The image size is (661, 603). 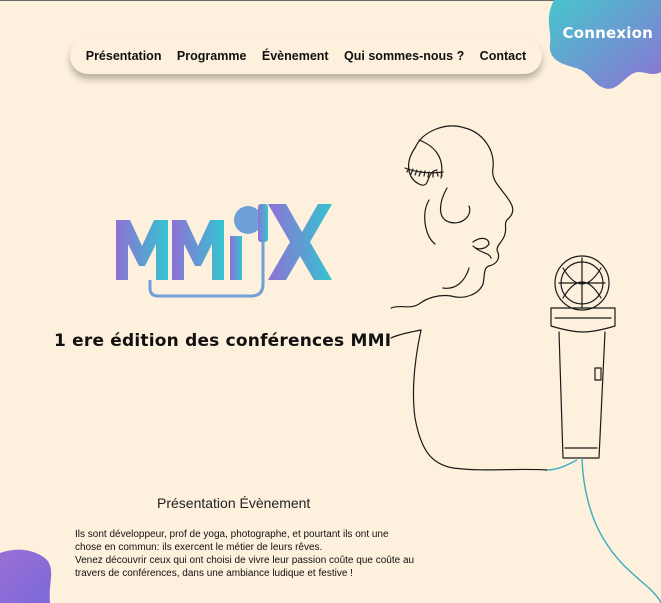 What do you see at coordinates (124, 56) in the screenshot?
I see `nav-item-presentation: Présentation` at bounding box center [124, 56].